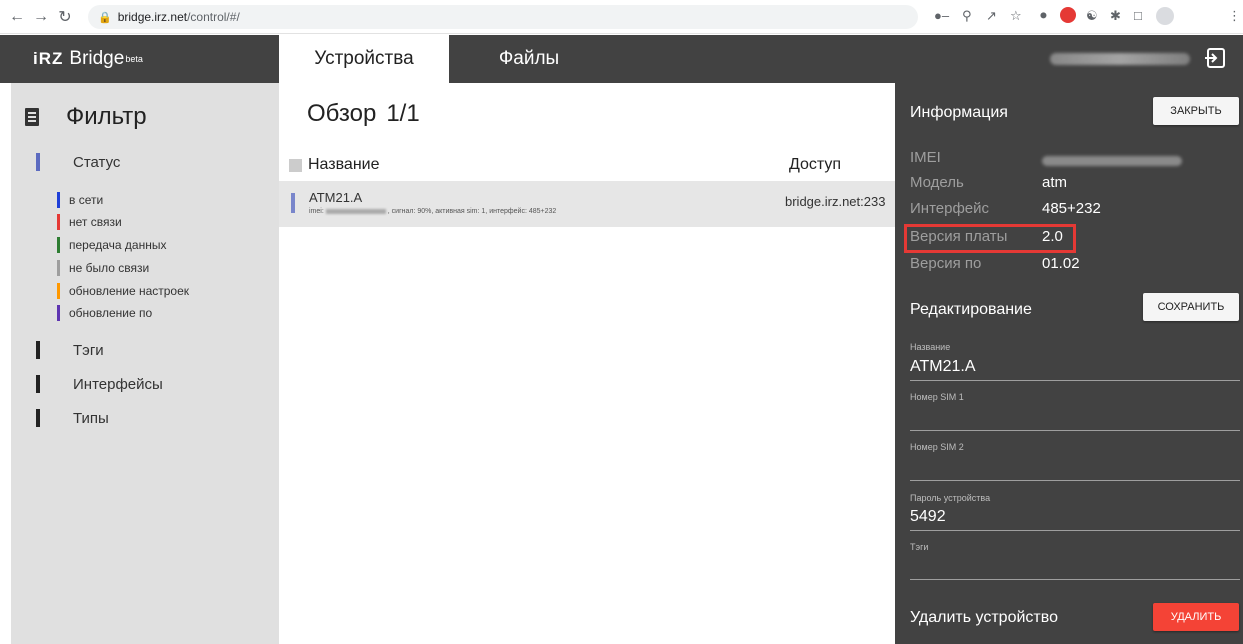 The image size is (1243, 644). I want to click on menu-kebab-icon: ⋮, so click(1234, 16).